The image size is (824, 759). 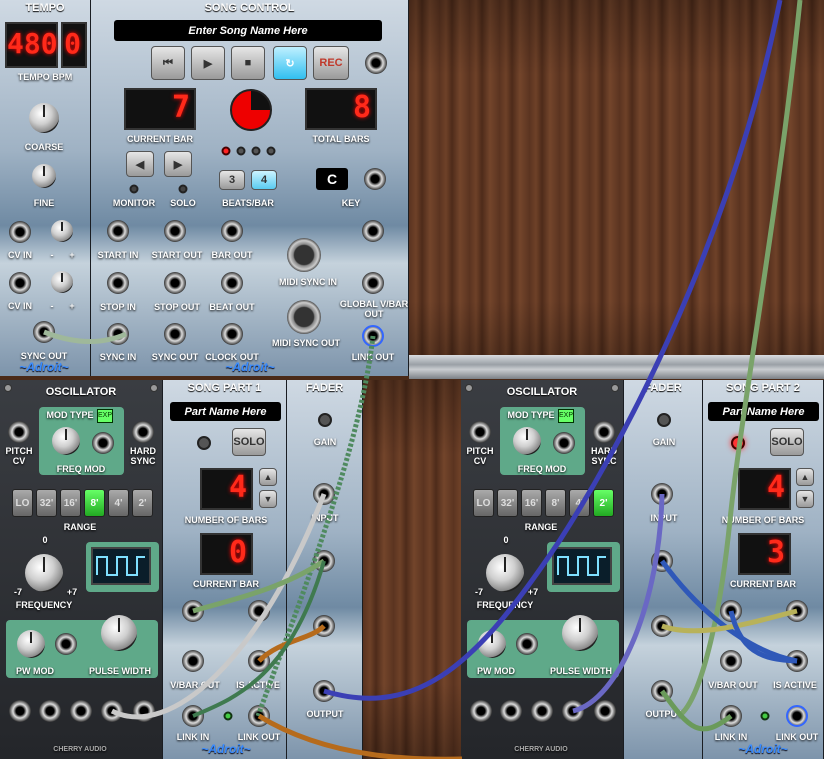 I want to click on part1-vbar-out-jack, so click(x=193, y=661).